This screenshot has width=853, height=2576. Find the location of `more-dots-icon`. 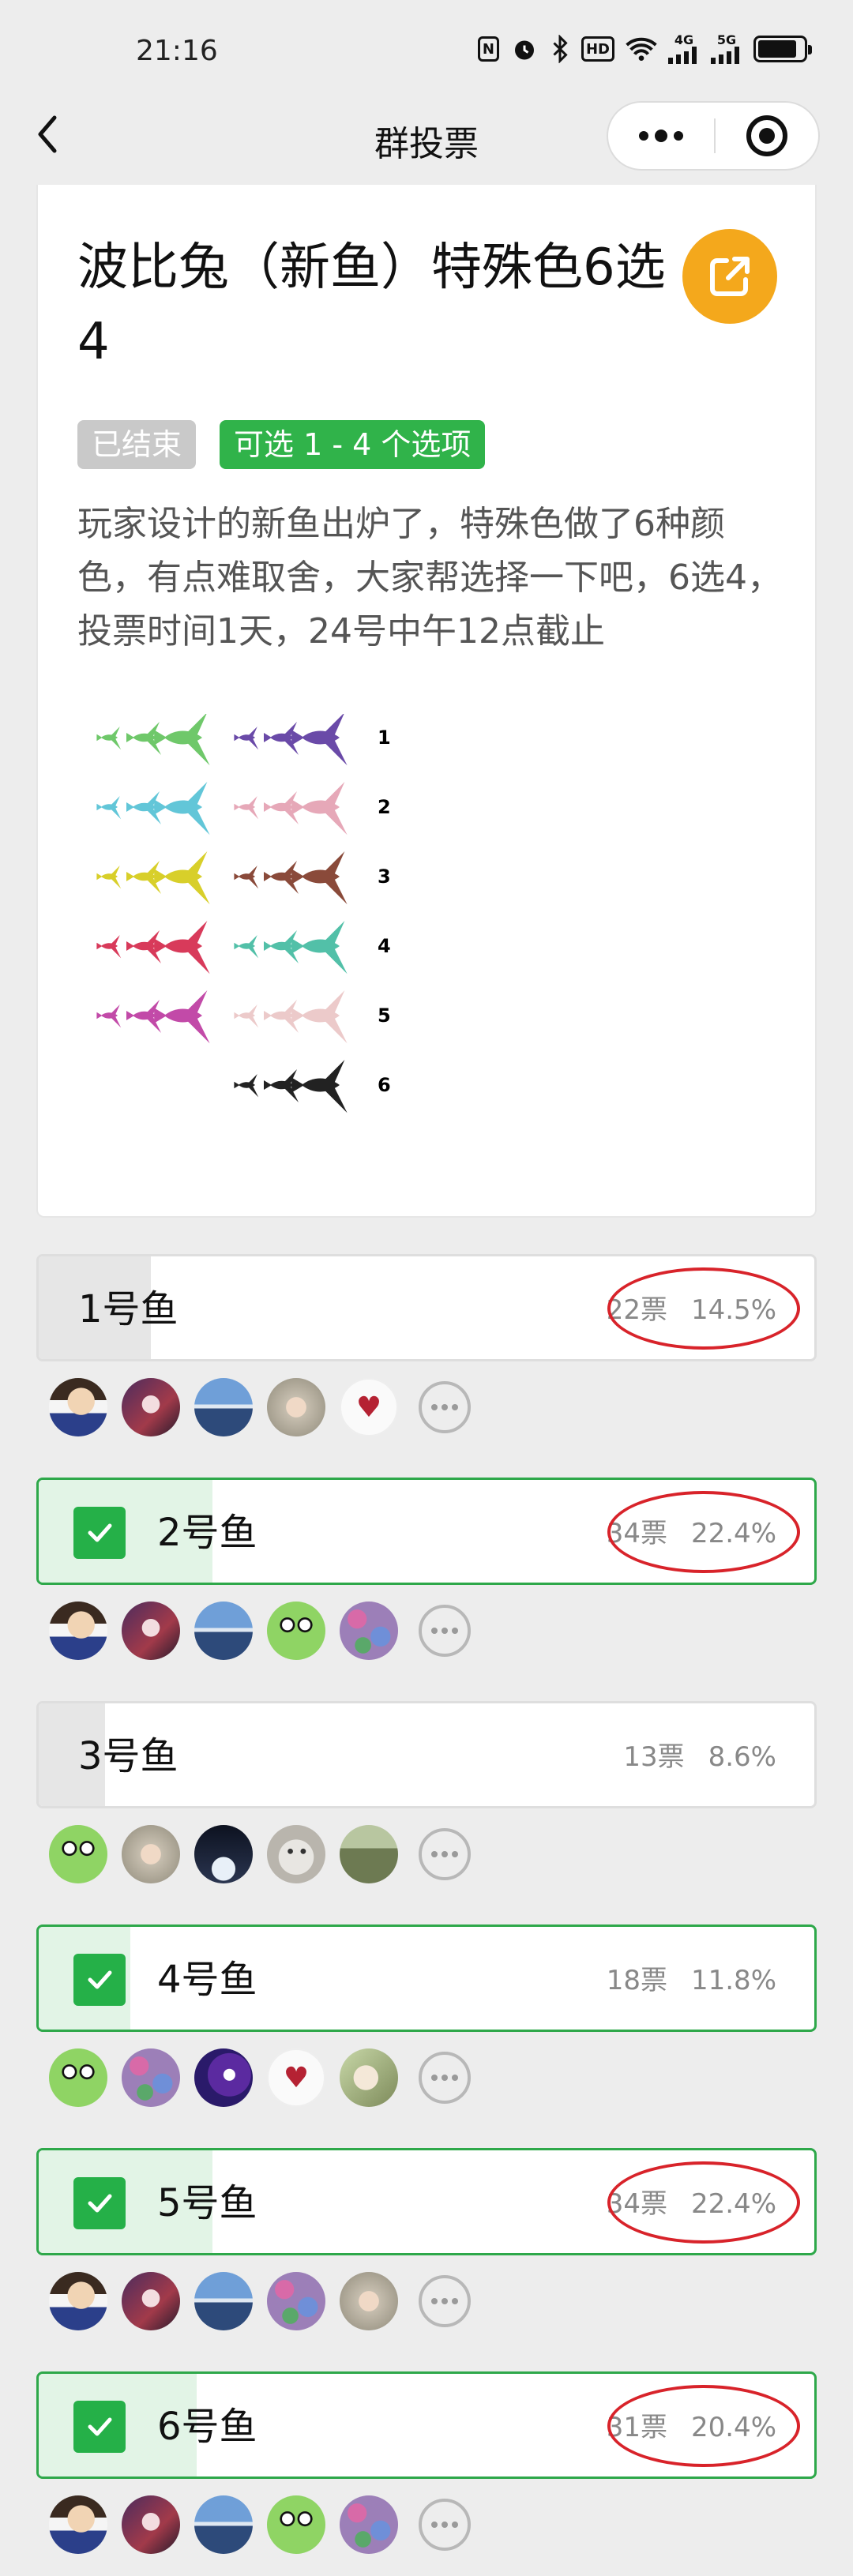

more-dots-icon is located at coordinates (661, 136).